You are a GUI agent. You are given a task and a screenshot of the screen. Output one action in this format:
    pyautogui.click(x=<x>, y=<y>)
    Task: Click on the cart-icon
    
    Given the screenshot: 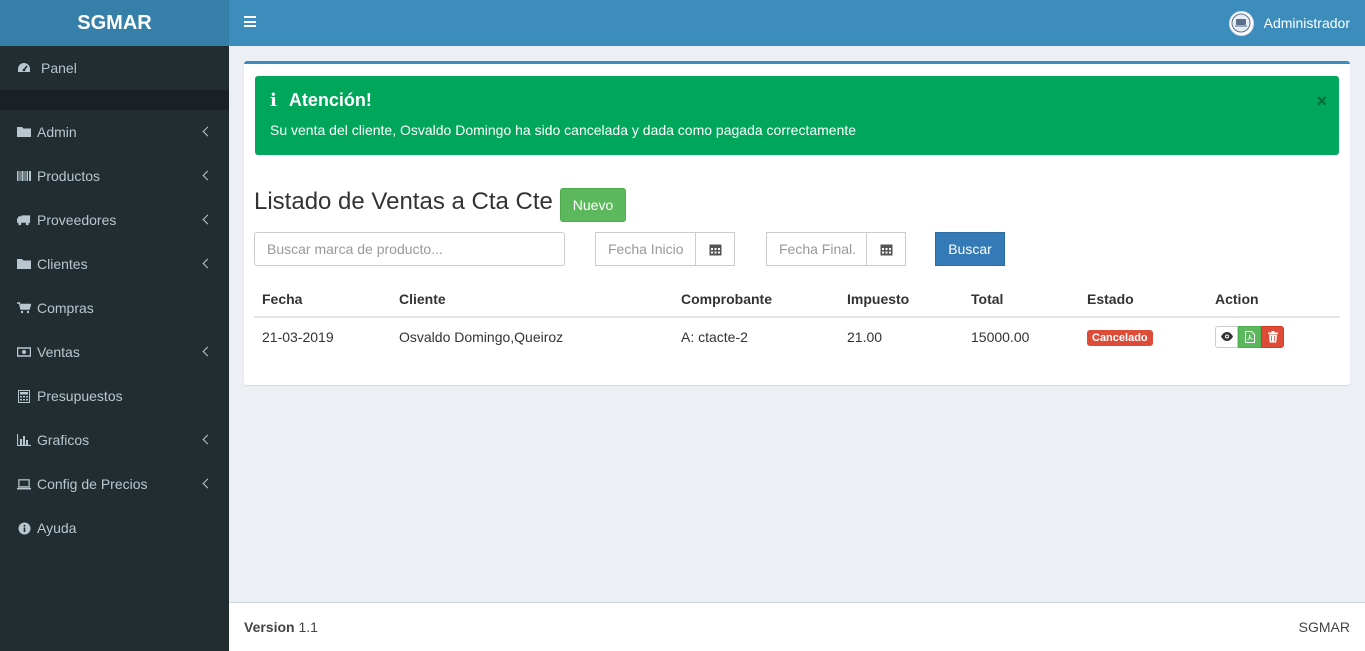 What is the action you would take?
    pyautogui.click(x=24, y=308)
    